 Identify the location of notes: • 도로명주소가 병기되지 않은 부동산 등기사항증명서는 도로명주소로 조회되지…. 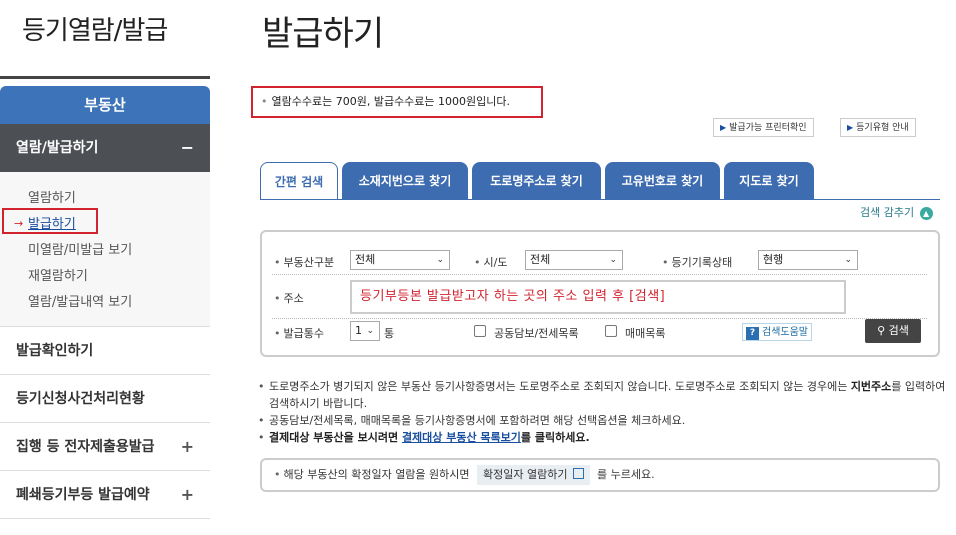
(603, 412).